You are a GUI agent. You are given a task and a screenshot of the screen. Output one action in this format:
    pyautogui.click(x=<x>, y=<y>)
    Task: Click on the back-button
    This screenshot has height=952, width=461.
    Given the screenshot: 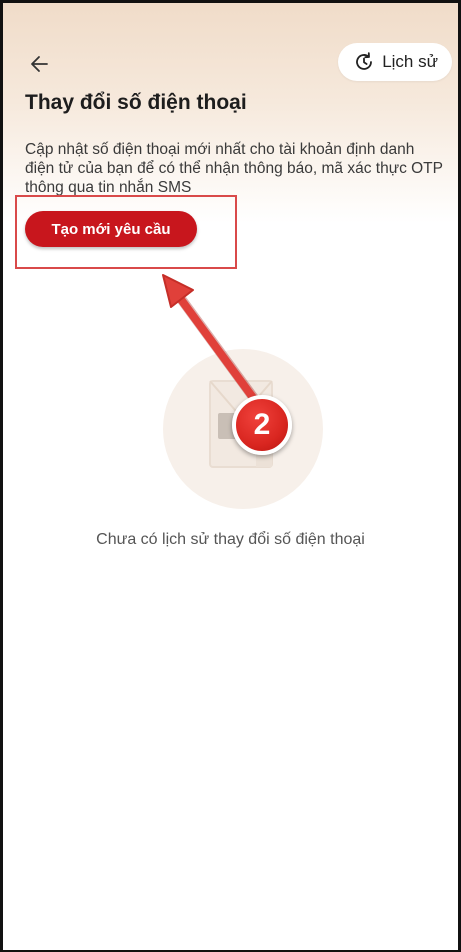 What is the action you would take?
    pyautogui.click(x=40, y=64)
    